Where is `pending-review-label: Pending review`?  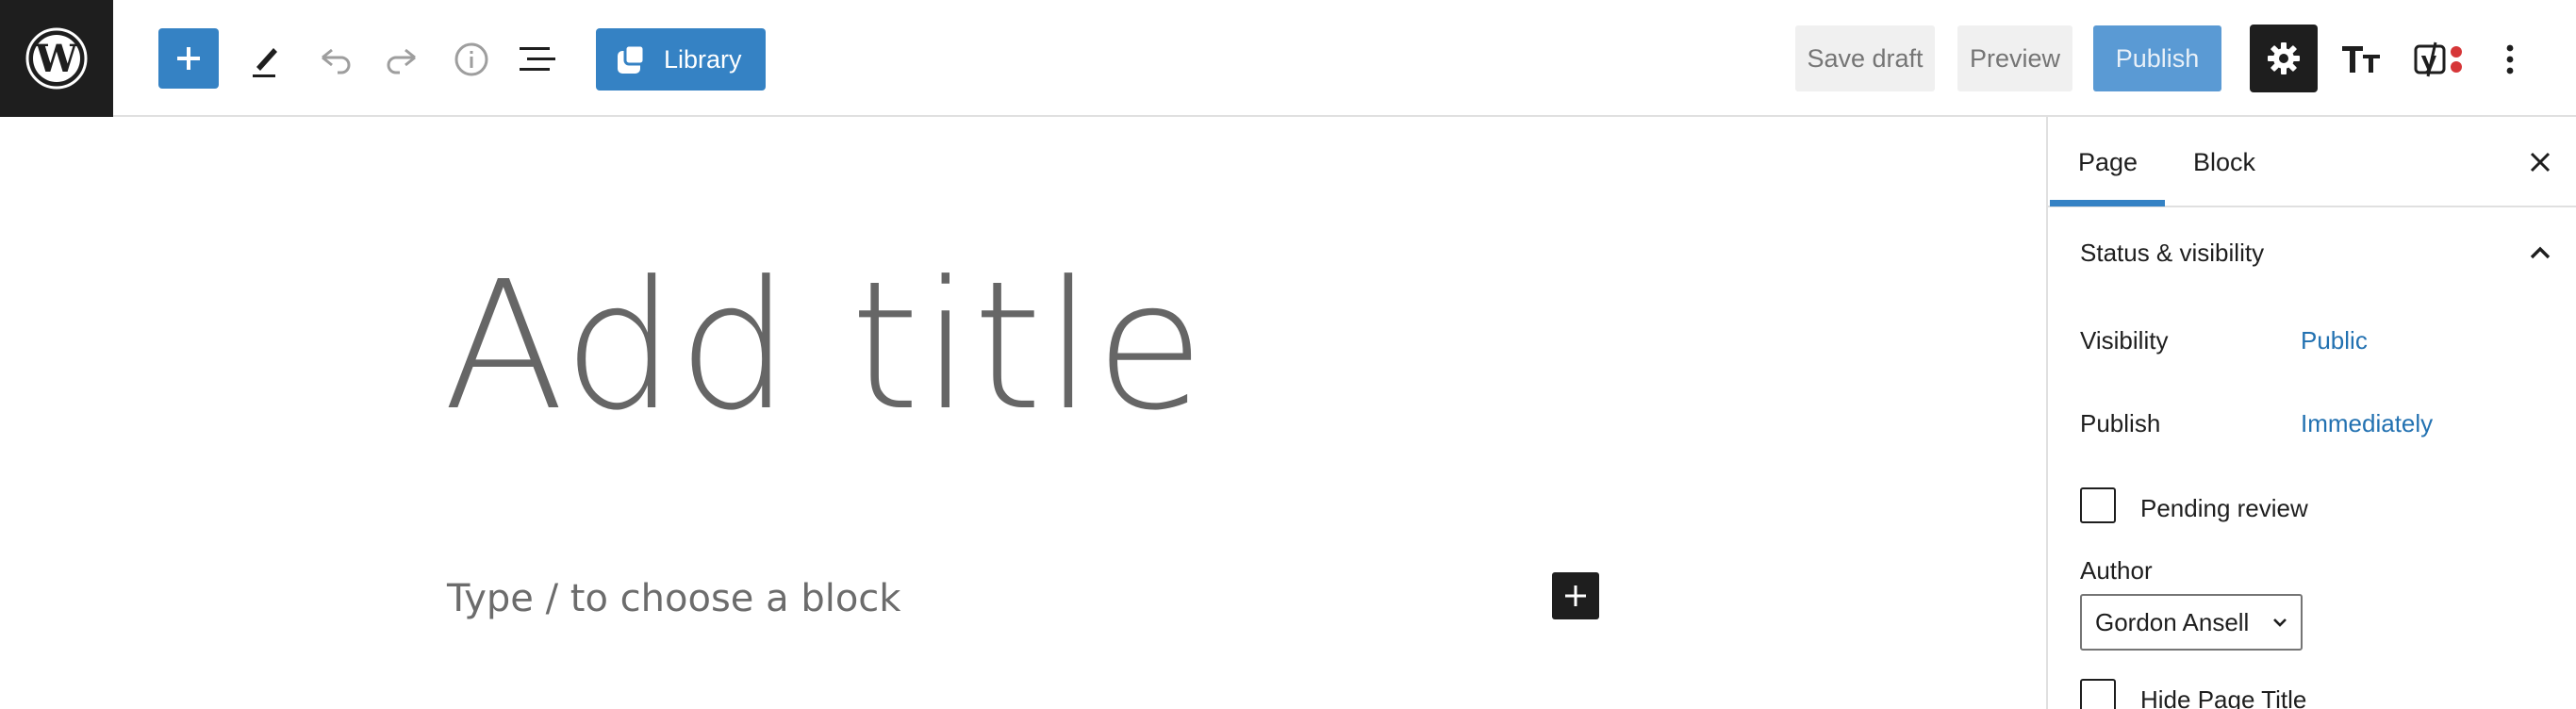 pending-review-label: Pending review is located at coordinates (2224, 508).